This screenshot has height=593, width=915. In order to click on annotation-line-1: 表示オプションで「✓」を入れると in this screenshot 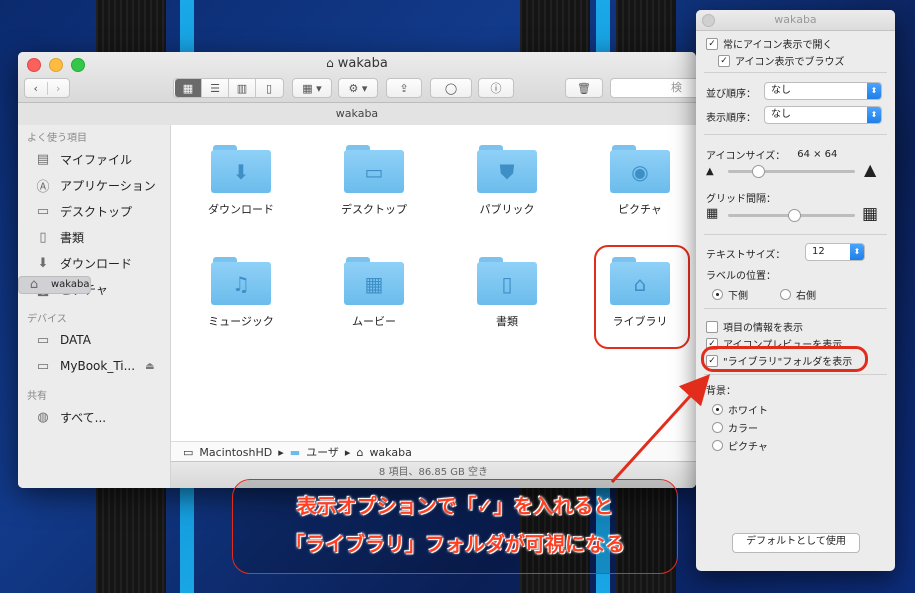, I will do `click(455, 506)`.